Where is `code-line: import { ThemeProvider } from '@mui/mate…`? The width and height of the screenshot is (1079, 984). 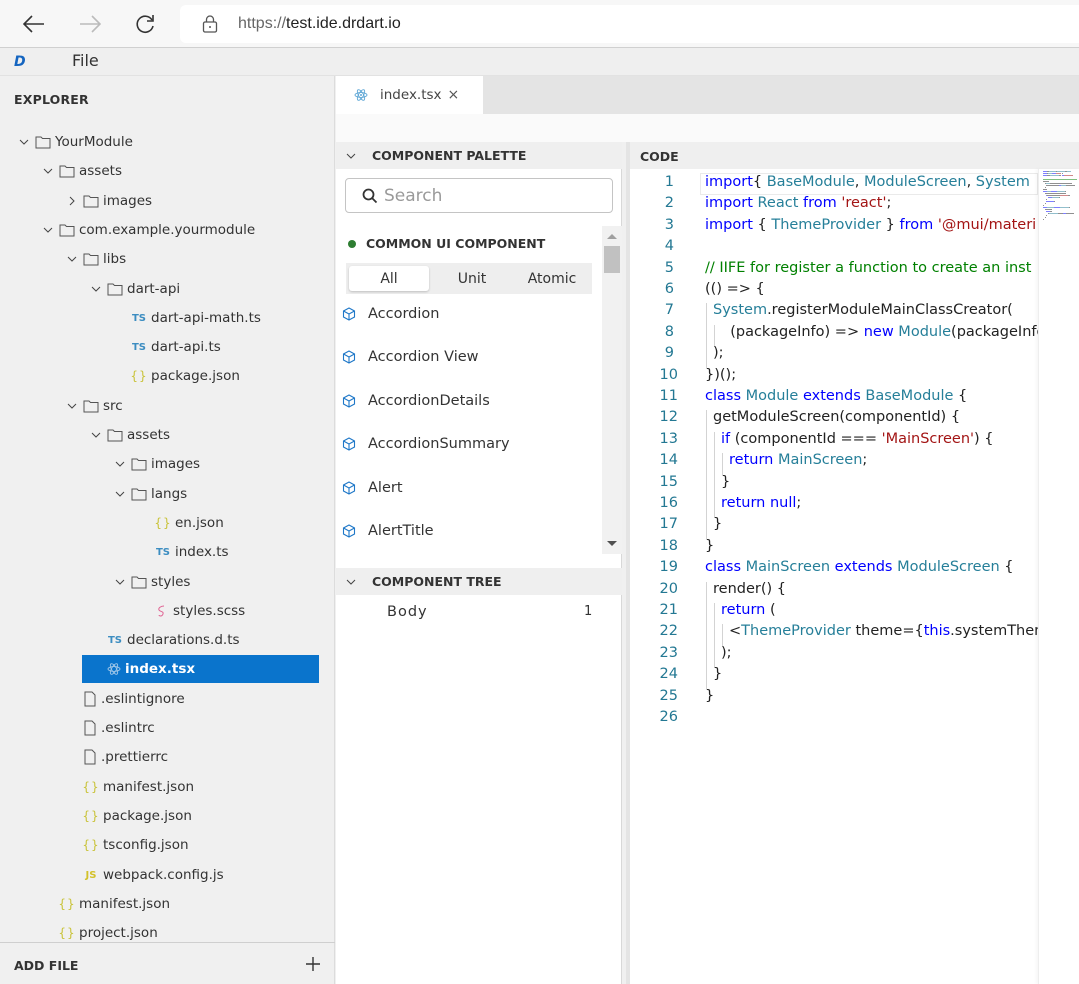
code-line: import { ThemeProvider } from '@mui/mate… is located at coordinates (834, 227).